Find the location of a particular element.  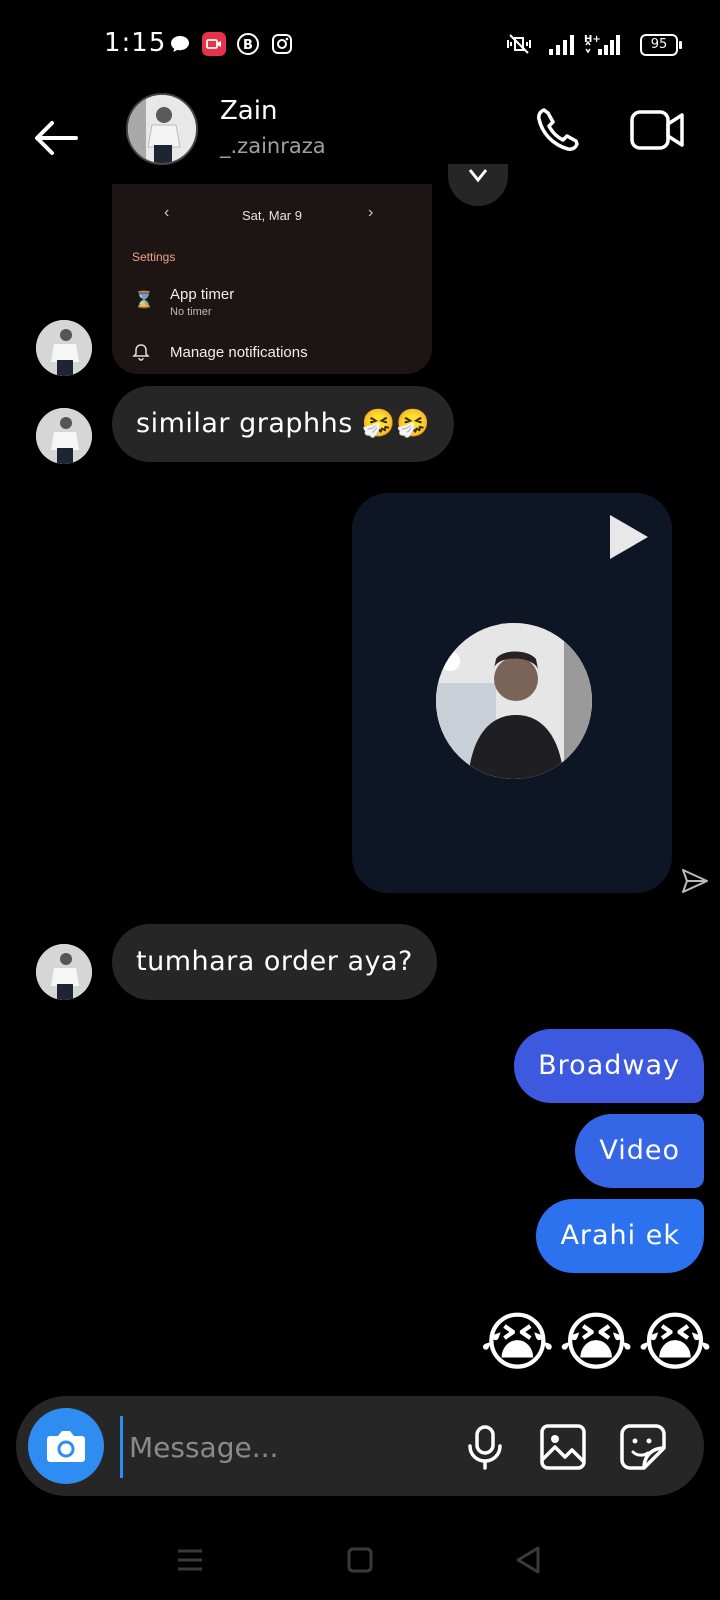

sticker-button is located at coordinates (643, 1447).